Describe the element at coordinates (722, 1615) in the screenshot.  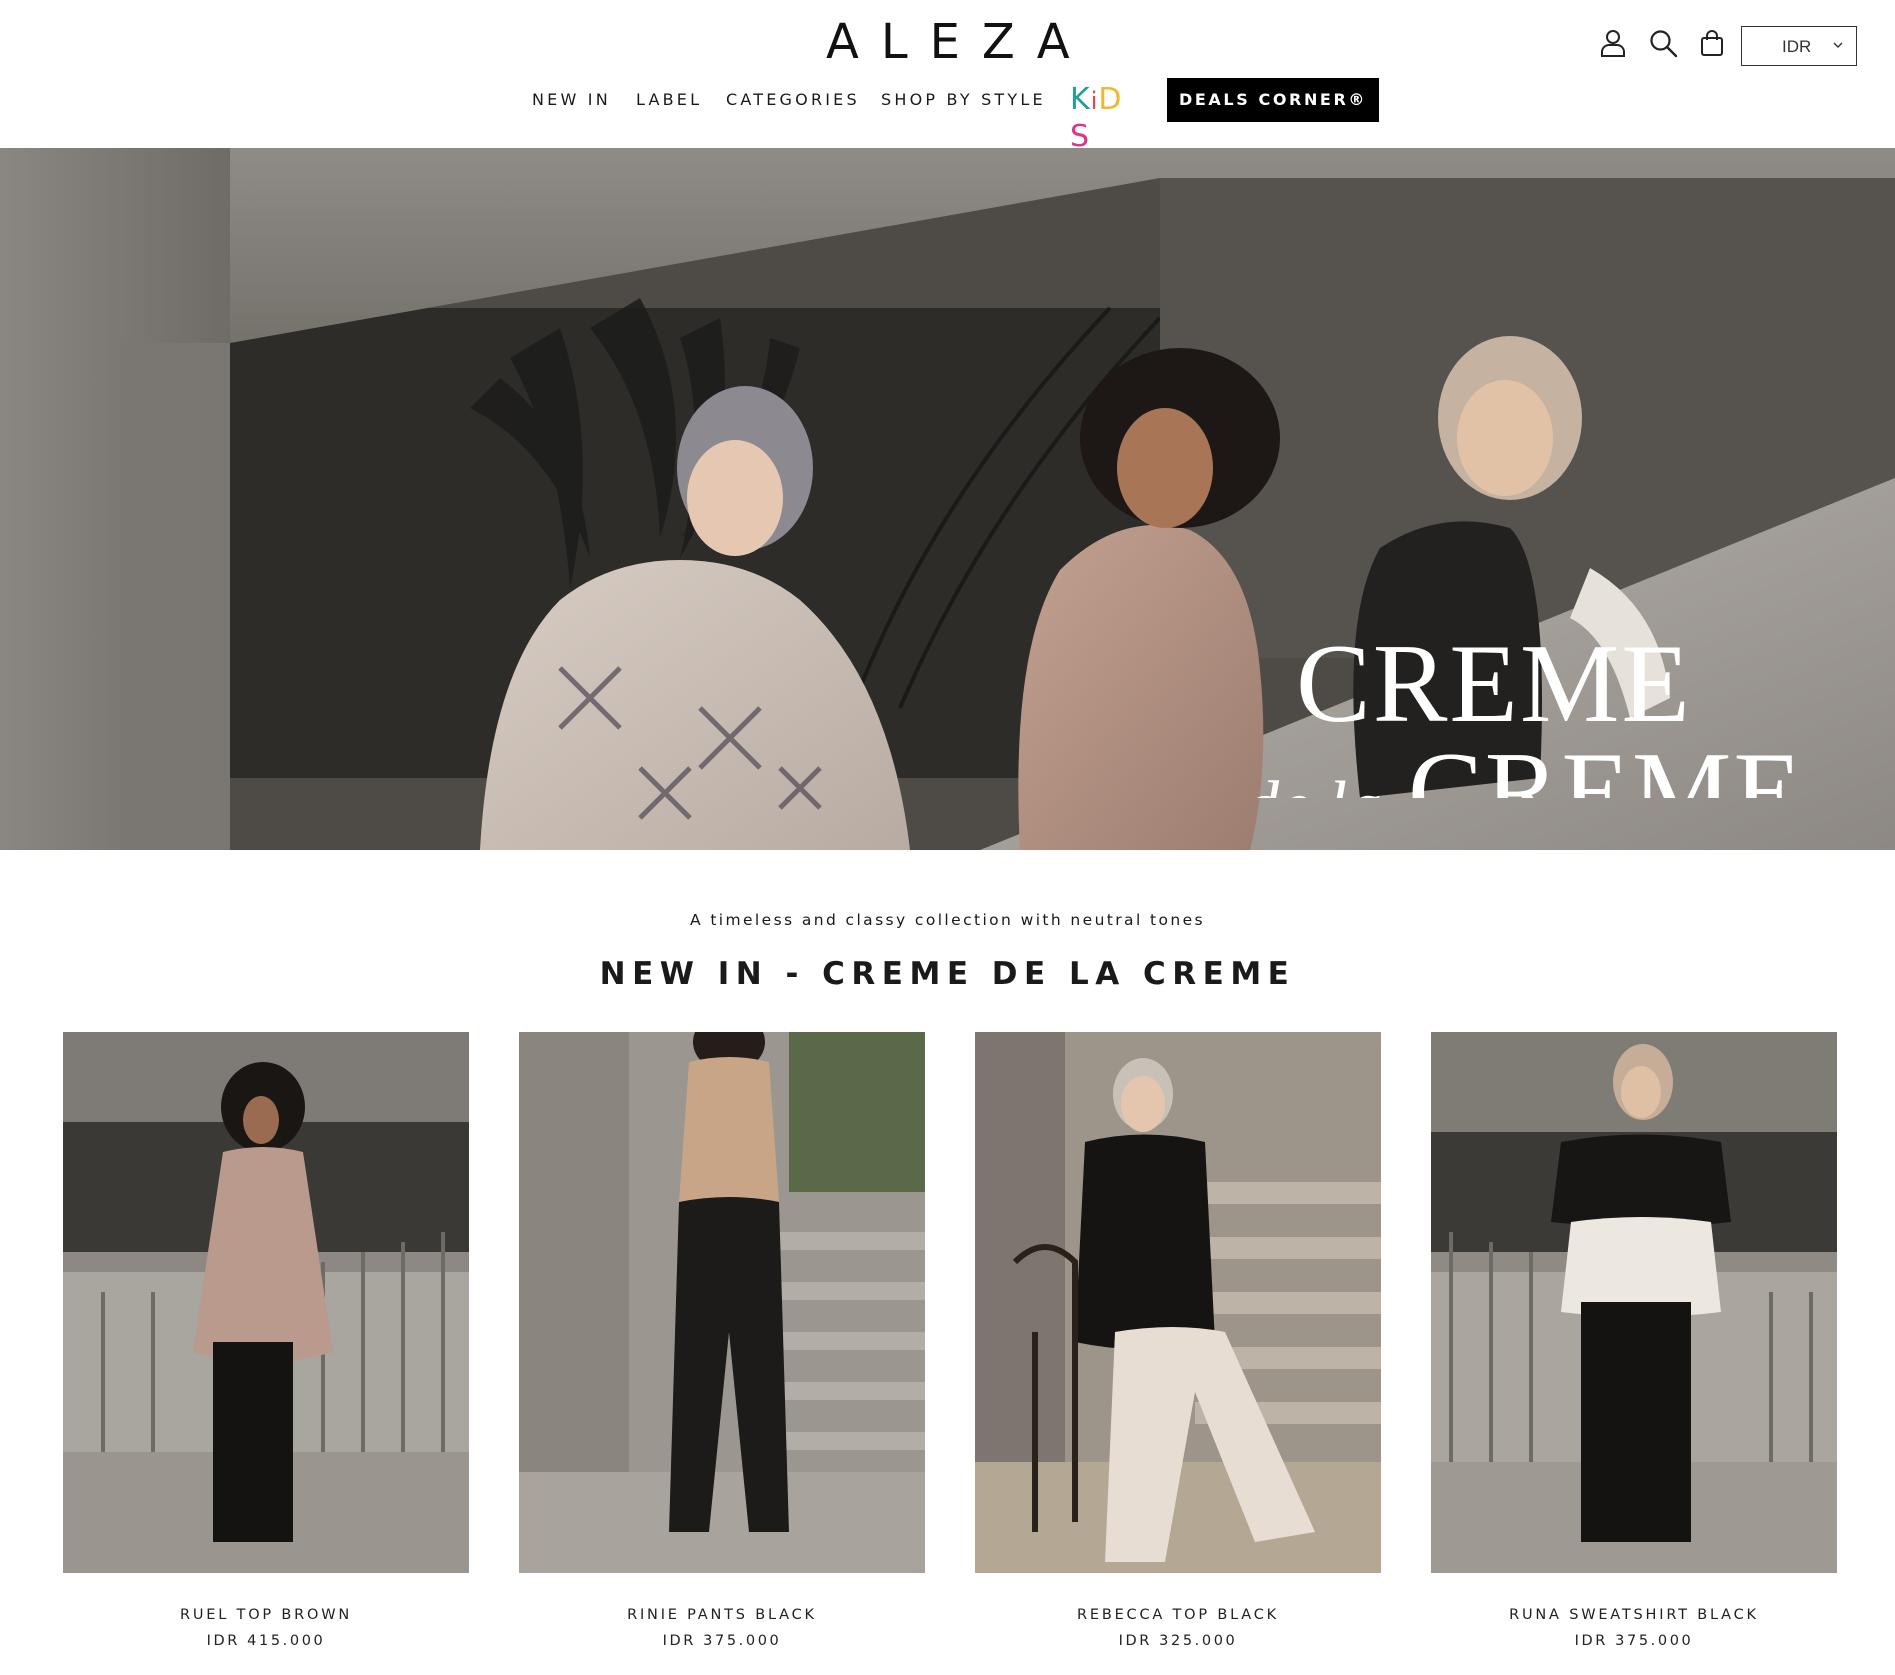
I see `product-name: RINIE PANTS BLACK` at that location.